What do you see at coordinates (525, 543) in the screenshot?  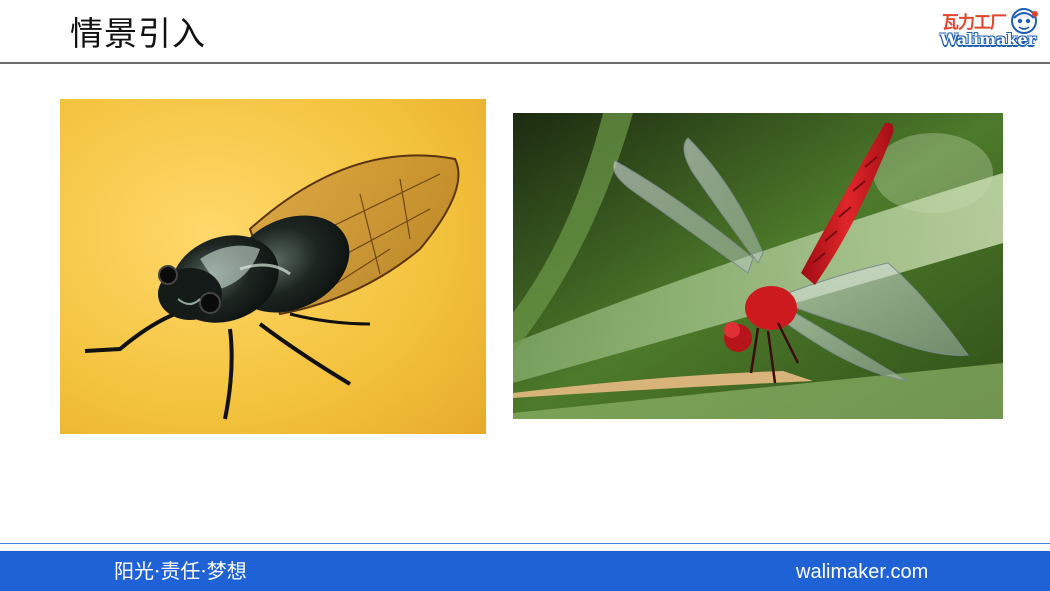 I see `footer-divider` at bounding box center [525, 543].